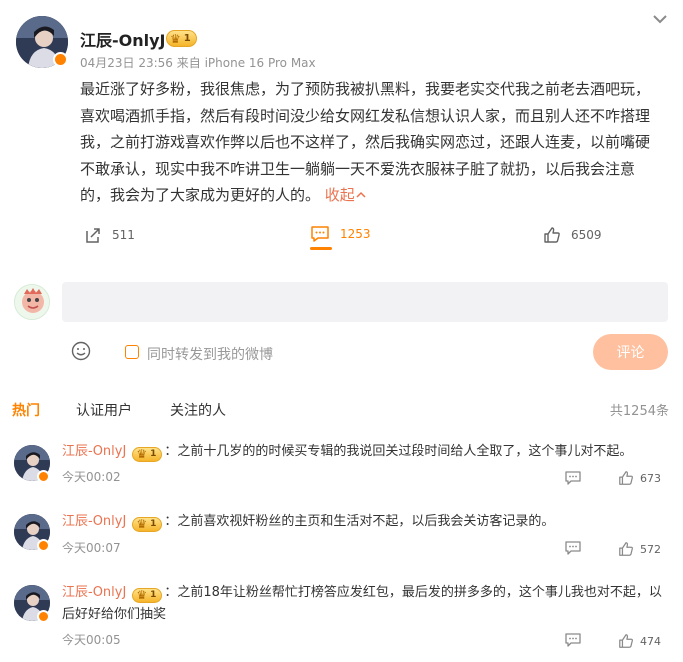 This screenshot has width=683, height=662. What do you see at coordinates (630, 352) in the screenshot?
I see `submit-comment-button: 评论` at bounding box center [630, 352].